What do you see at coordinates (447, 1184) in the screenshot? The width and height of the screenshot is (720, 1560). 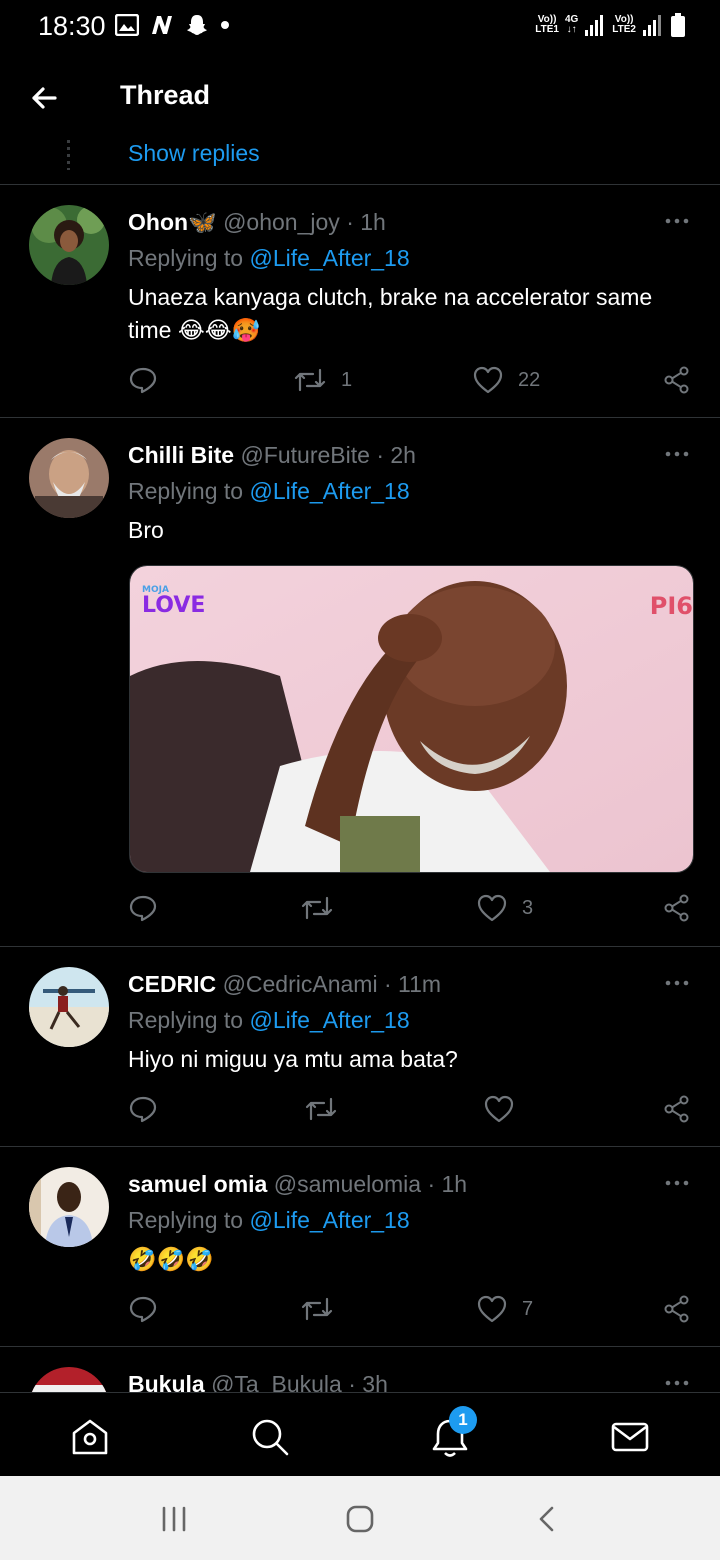 I see `tweet-time: · 1h` at bounding box center [447, 1184].